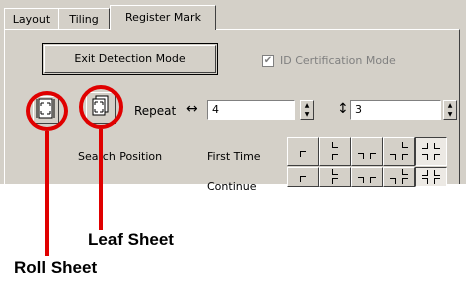 The width and height of the screenshot is (466, 282). I want to click on leaf-sheet-highlight, so click(101, 107).